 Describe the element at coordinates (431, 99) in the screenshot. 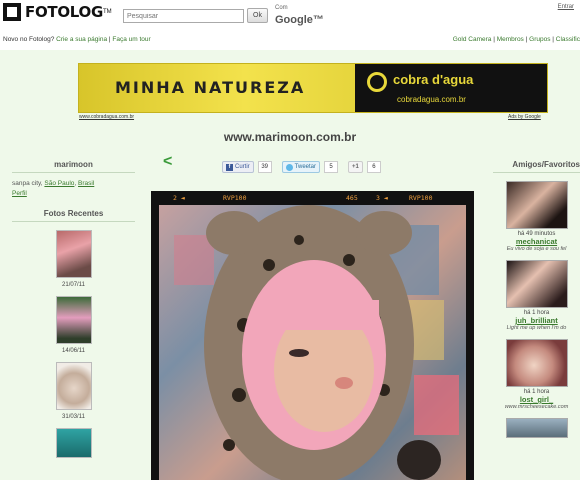

I see `banner-url: cobradagua.com.br` at that location.